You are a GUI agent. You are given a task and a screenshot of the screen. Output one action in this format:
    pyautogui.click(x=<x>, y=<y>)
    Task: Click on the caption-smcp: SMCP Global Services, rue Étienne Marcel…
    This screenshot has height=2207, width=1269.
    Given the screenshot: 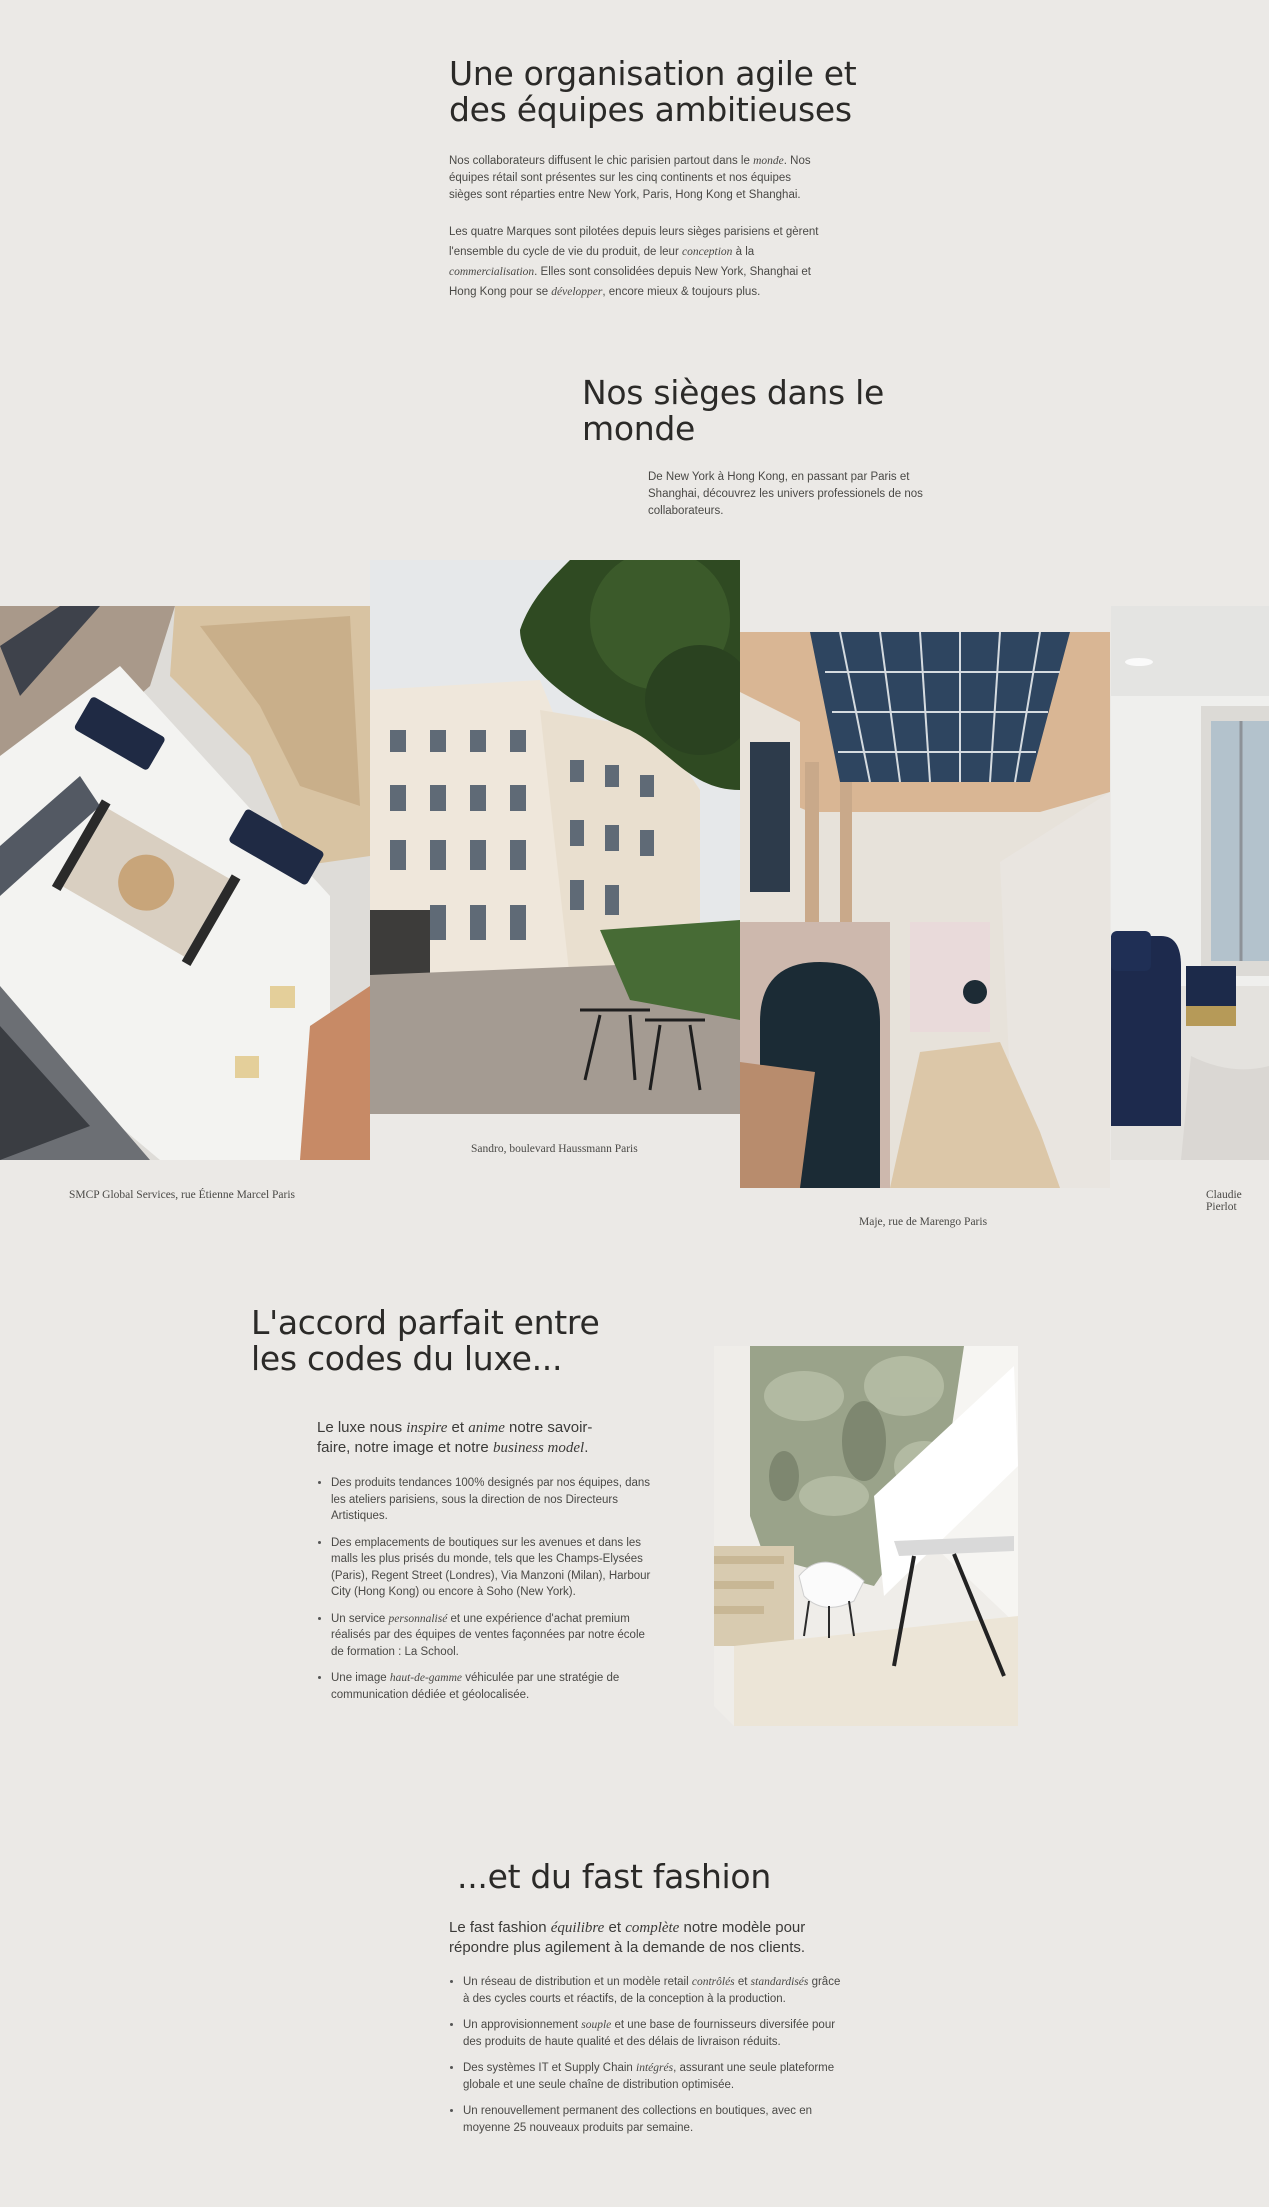 What is the action you would take?
    pyautogui.click(x=182, y=1195)
    